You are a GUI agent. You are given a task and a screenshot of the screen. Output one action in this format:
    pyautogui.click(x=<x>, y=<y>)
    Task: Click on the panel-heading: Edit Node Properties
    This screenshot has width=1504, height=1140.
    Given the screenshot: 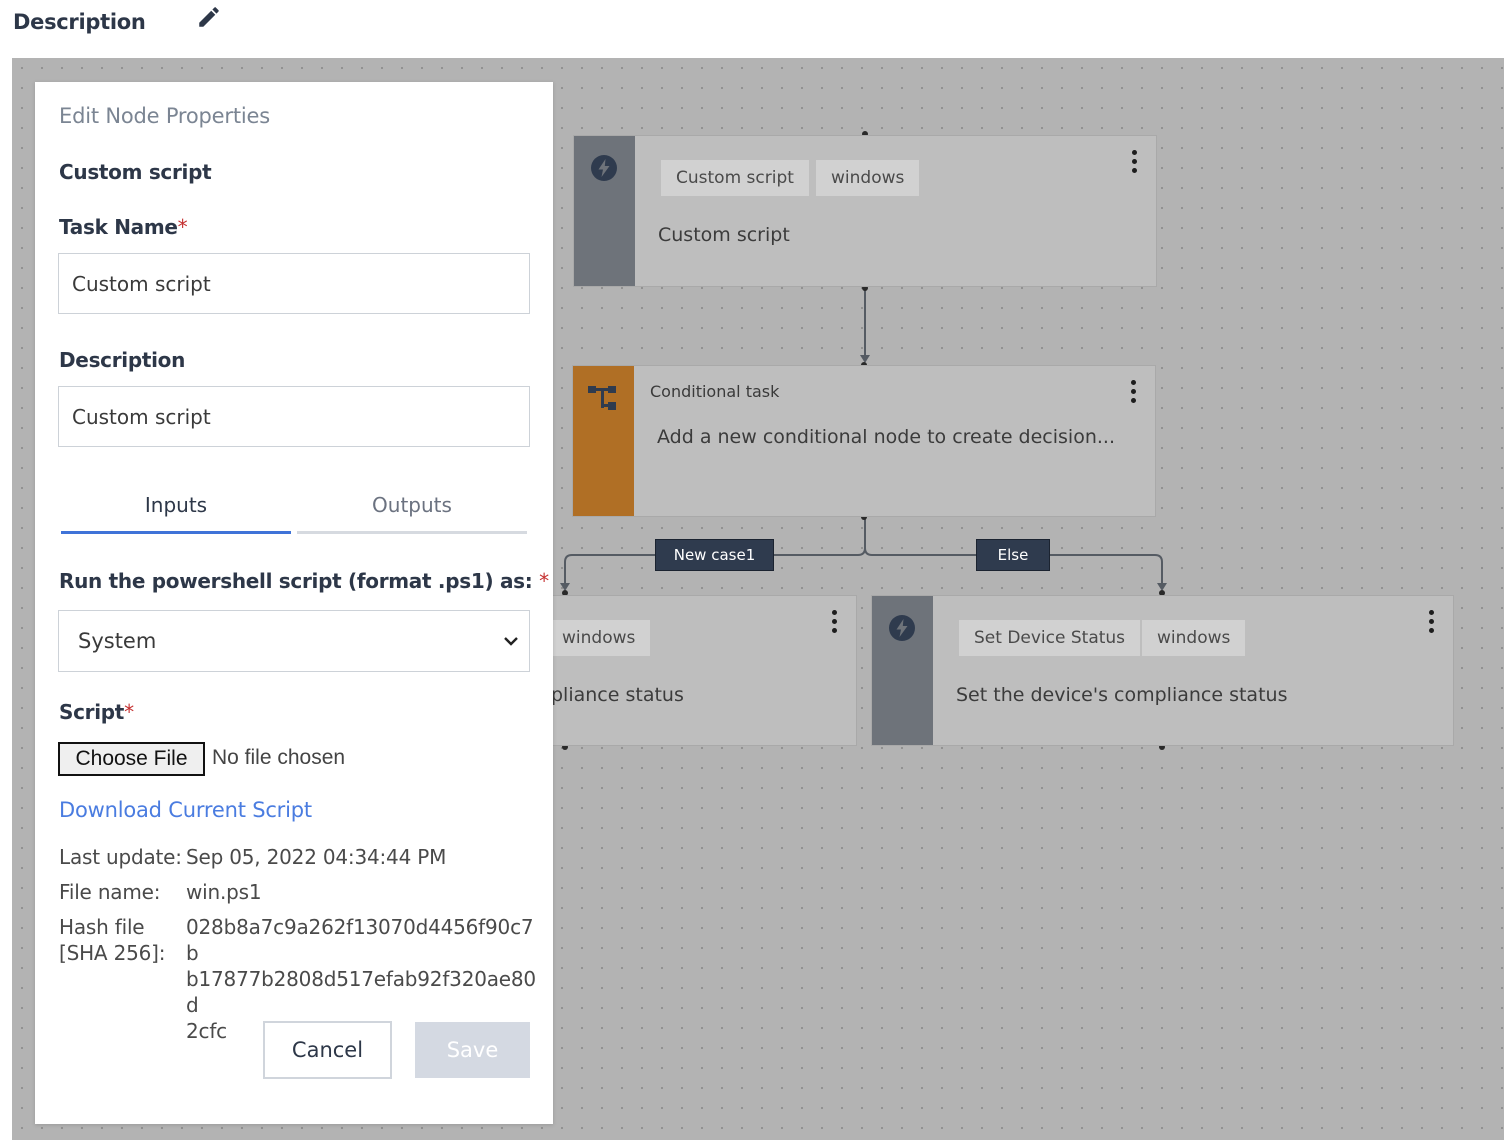 What is the action you would take?
    pyautogui.click(x=164, y=116)
    